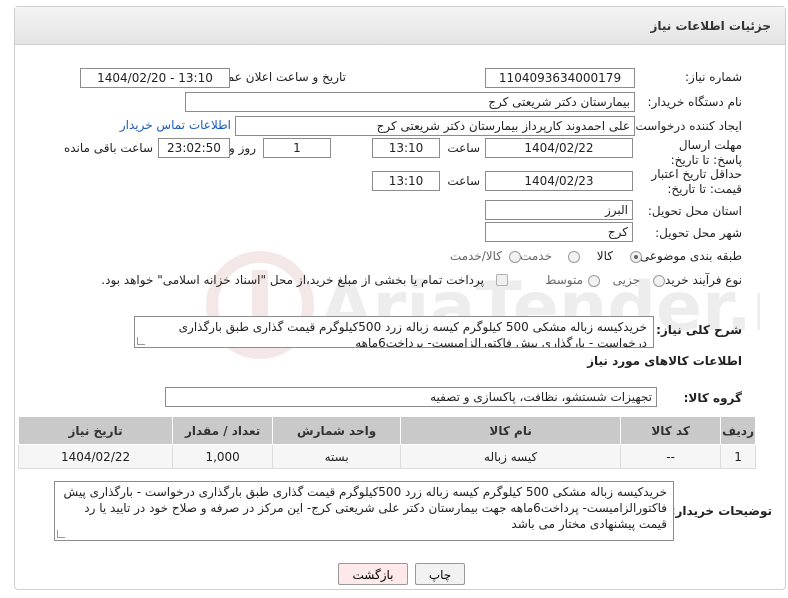  I want to click on validity-label: حداقل تاریخ اعتبار قیمت: تا تاریخ:, so click(696, 181).